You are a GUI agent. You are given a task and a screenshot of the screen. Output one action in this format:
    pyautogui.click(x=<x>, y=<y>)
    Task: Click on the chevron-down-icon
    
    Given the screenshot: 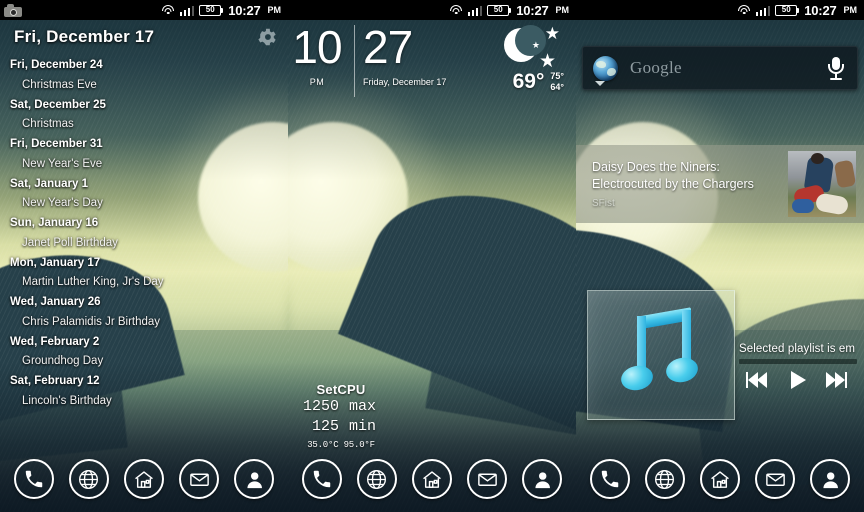 What is the action you would take?
    pyautogui.click(x=600, y=83)
    